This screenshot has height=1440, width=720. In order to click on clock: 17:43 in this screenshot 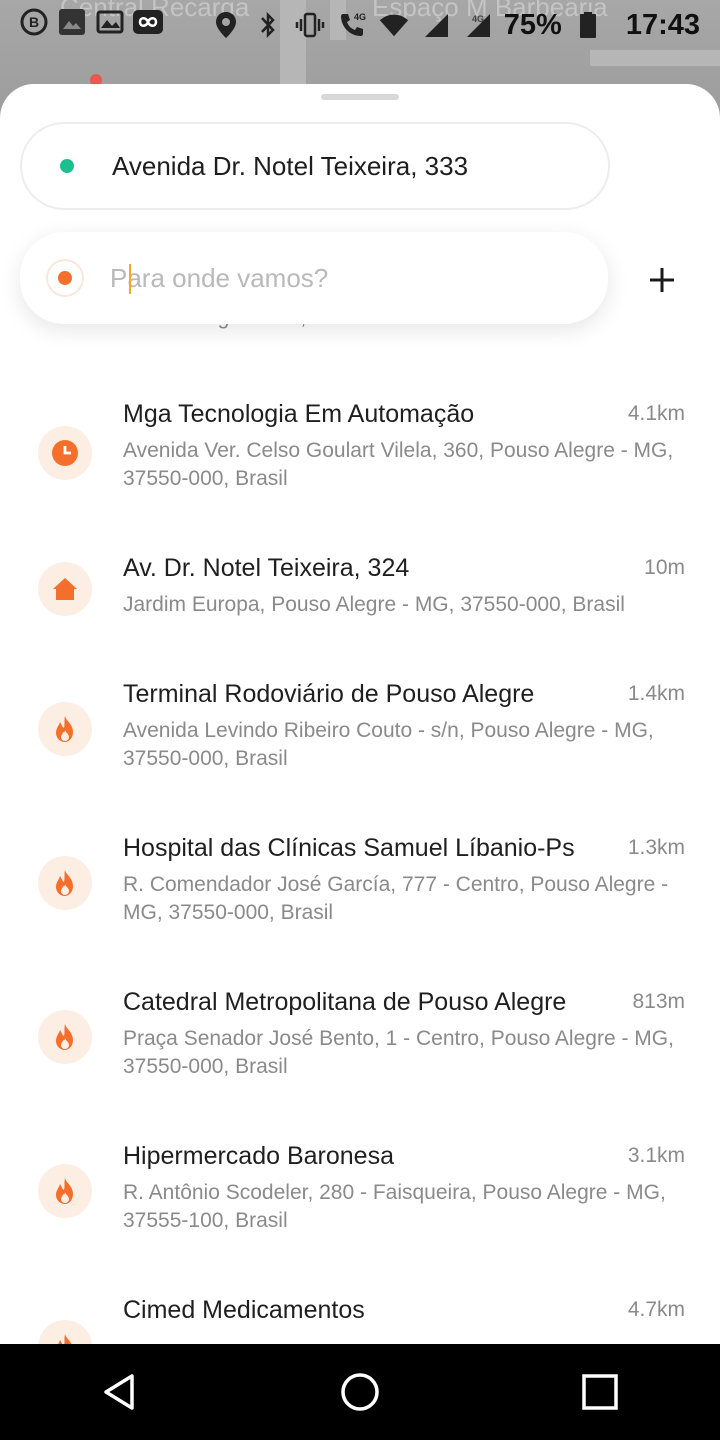, I will do `click(662, 24)`.